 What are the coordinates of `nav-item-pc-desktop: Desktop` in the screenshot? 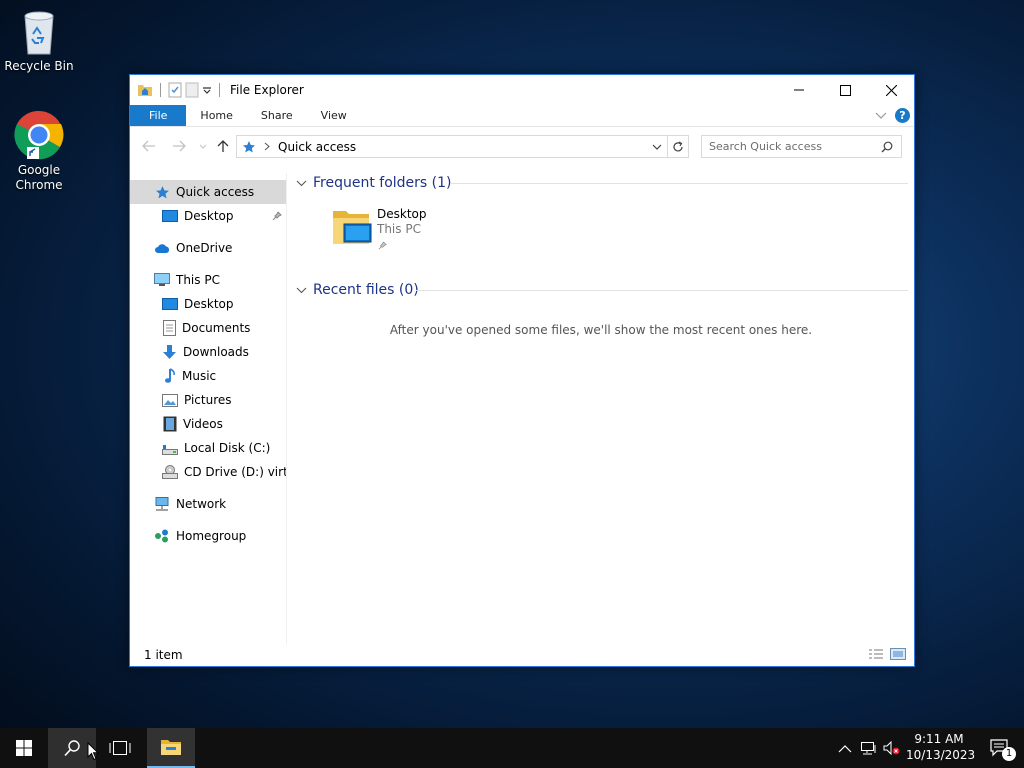 It's located at (208, 304).